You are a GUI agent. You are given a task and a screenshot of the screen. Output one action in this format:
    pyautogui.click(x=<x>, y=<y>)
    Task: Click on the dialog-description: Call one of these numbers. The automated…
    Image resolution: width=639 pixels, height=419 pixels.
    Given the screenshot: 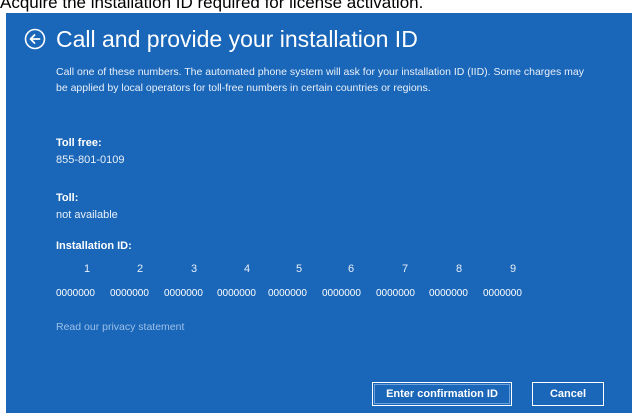 What is the action you would take?
    pyautogui.click(x=320, y=80)
    